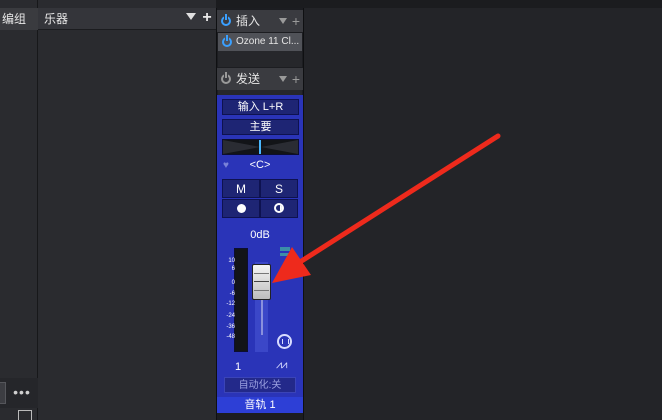  Describe the element at coordinates (226, 165) in the screenshot. I see `link-icon: ♥` at that location.